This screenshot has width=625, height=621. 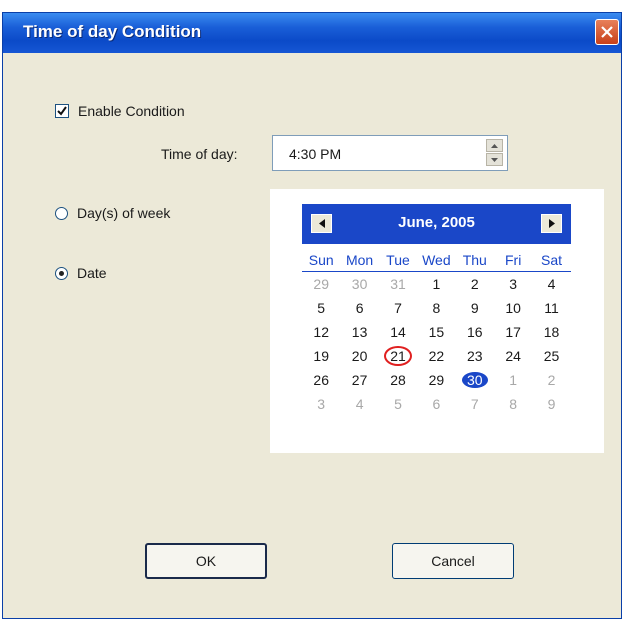 I want to click on week-row: 19 20 21 22 23 24 25, so click(x=436, y=356).